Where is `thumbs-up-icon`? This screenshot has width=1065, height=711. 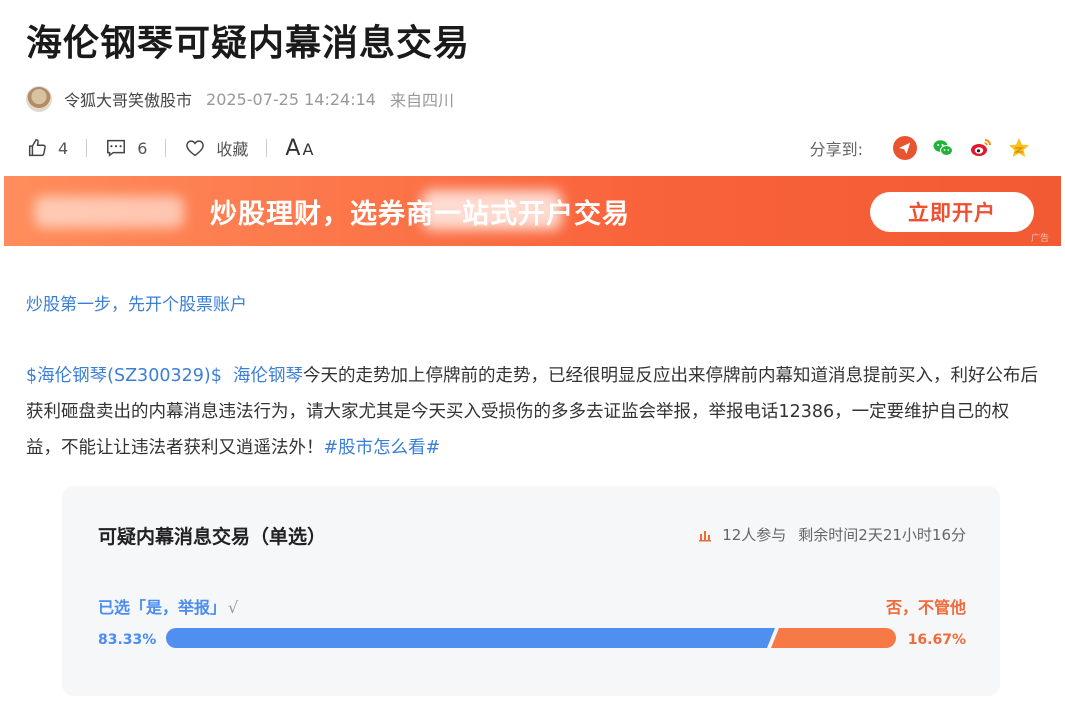 thumbs-up-icon is located at coordinates (37, 148).